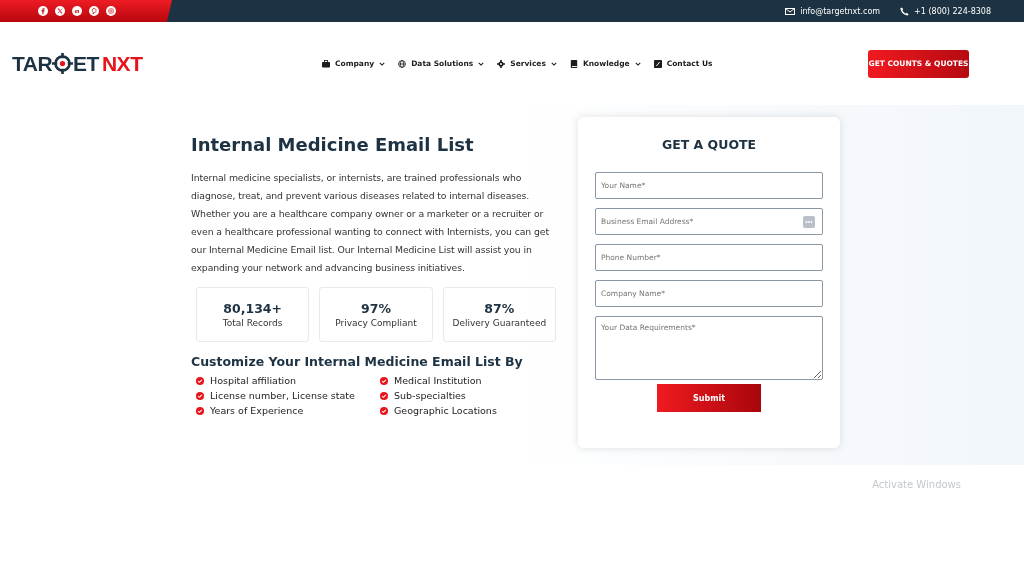 The height and width of the screenshot is (576, 1024). Describe the element at coordinates (905, 11) in the screenshot. I see `phone-icon` at that location.